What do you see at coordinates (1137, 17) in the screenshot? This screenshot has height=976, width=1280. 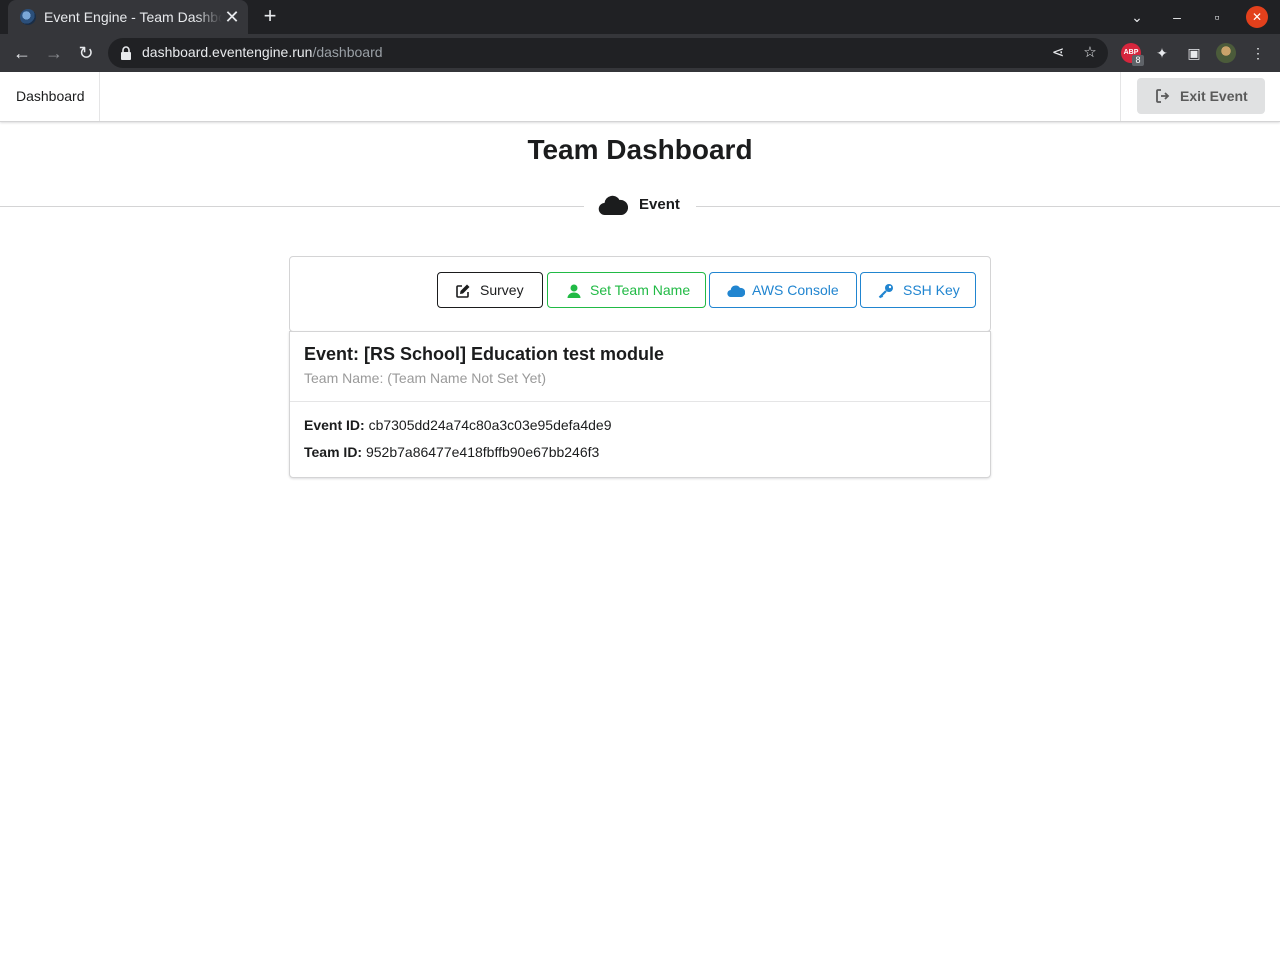 I see `tab-search-icon: ⌄` at bounding box center [1137, 17].